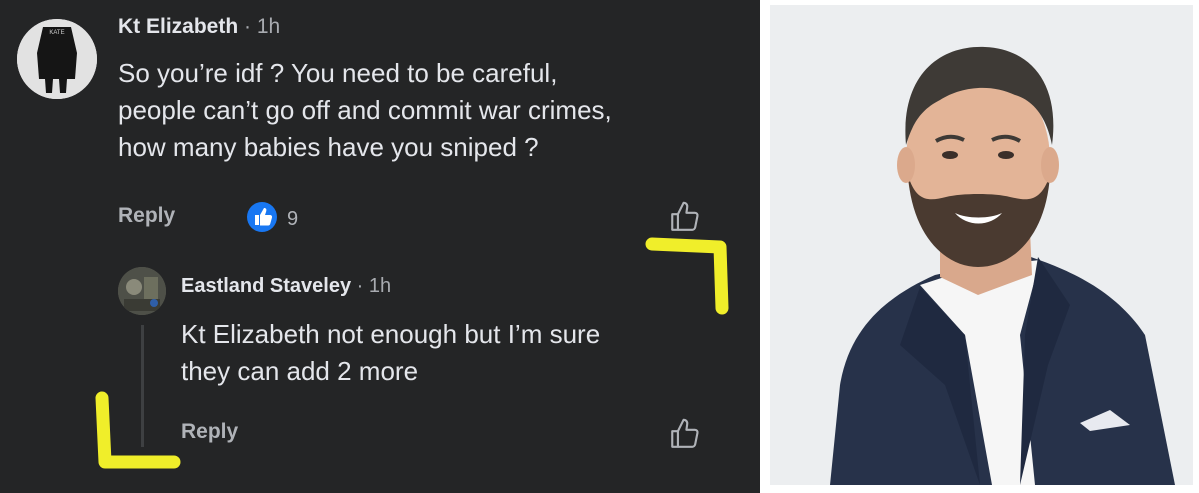  Describe the element at coordinates (374, 286) in the screenshot. I see `reply-timestamp: · 1h` at that location.